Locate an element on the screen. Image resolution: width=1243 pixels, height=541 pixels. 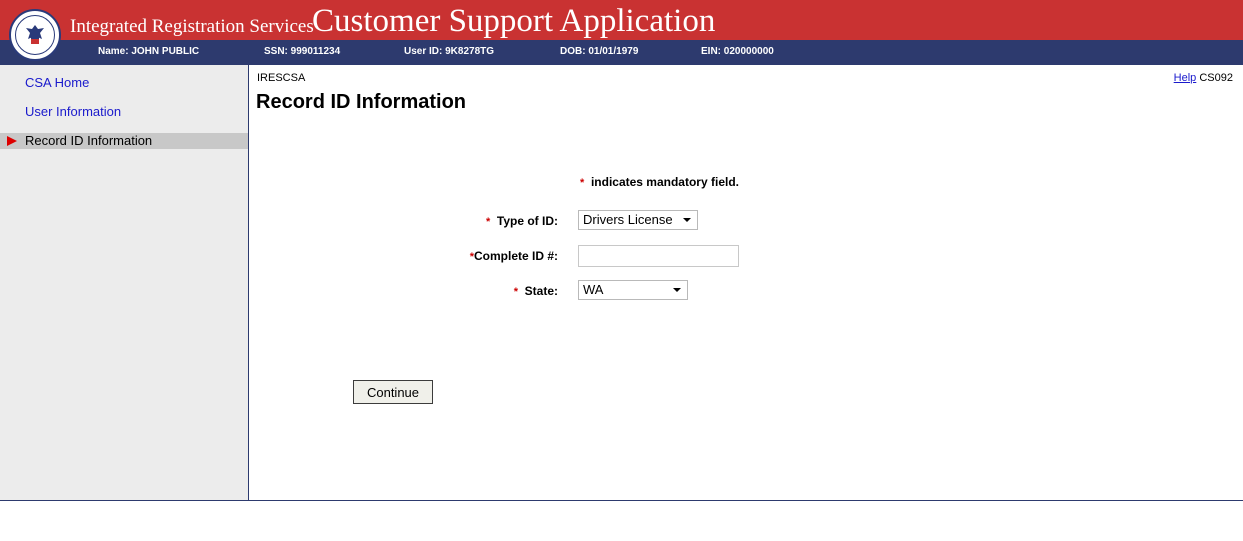
ssa-seal-logo is located at coordinates (35, 35).